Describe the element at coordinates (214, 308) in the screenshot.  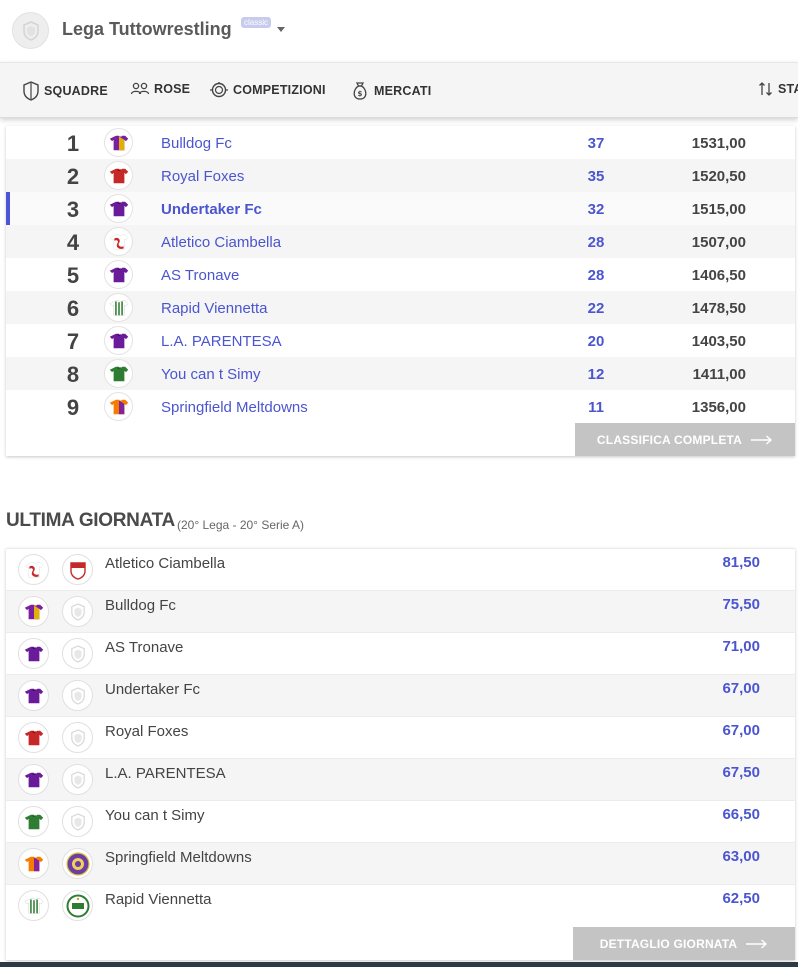
I see `team-name-link: Rapid Viennetta` at that location.